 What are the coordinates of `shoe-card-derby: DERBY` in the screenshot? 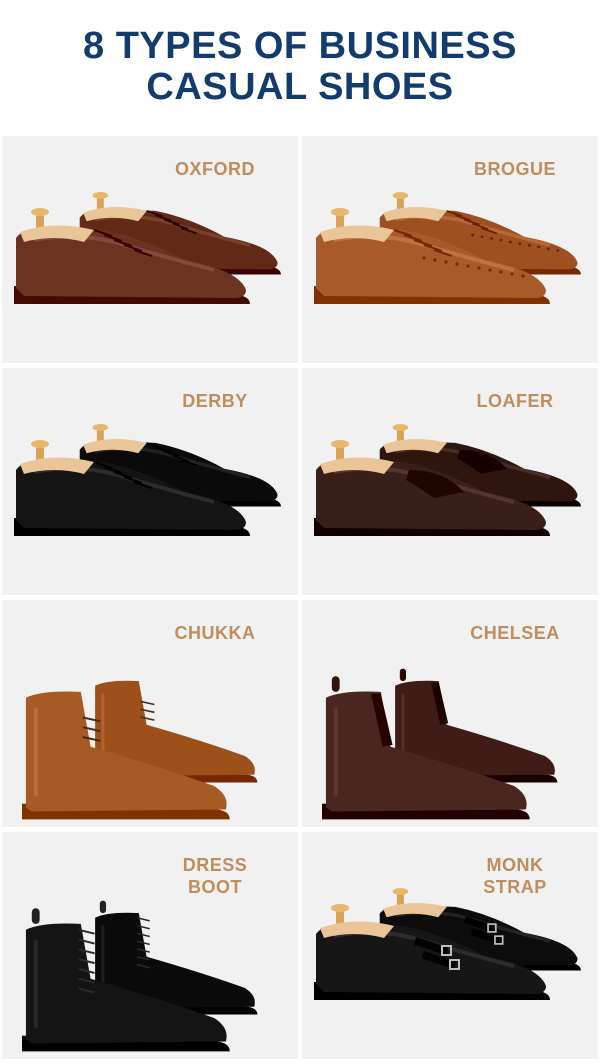 It's located at (150, 481).